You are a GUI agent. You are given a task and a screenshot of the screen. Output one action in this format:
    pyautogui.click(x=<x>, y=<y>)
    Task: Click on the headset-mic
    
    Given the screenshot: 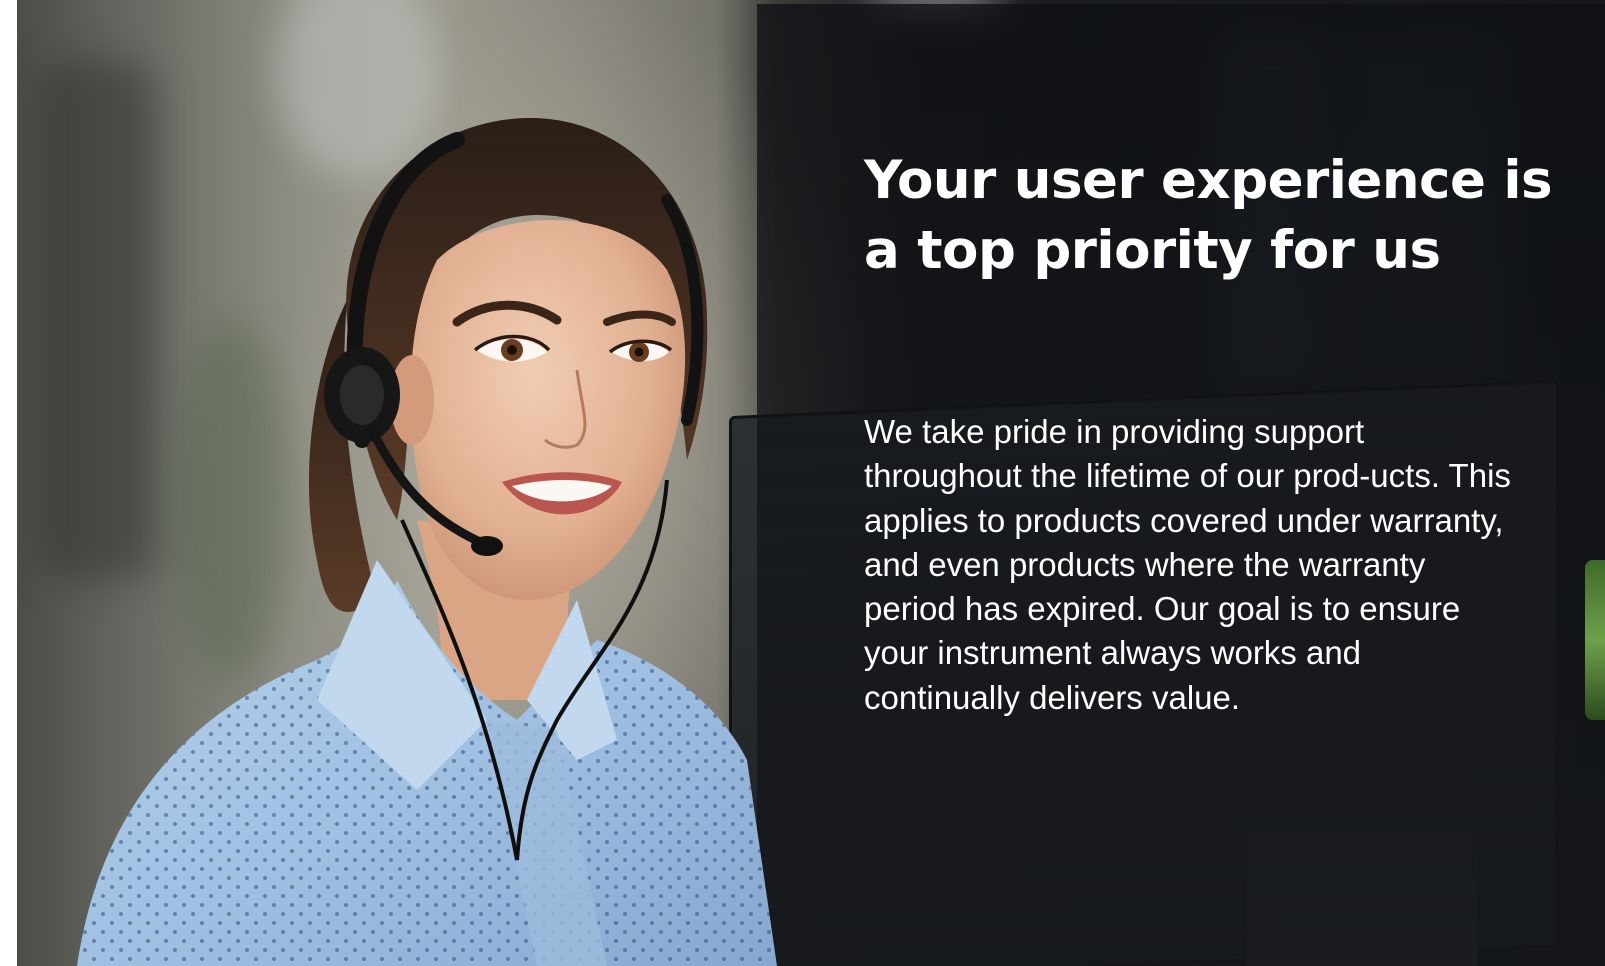 What is the action you would take?
    pyautogui.click(x=487, y=546)
    